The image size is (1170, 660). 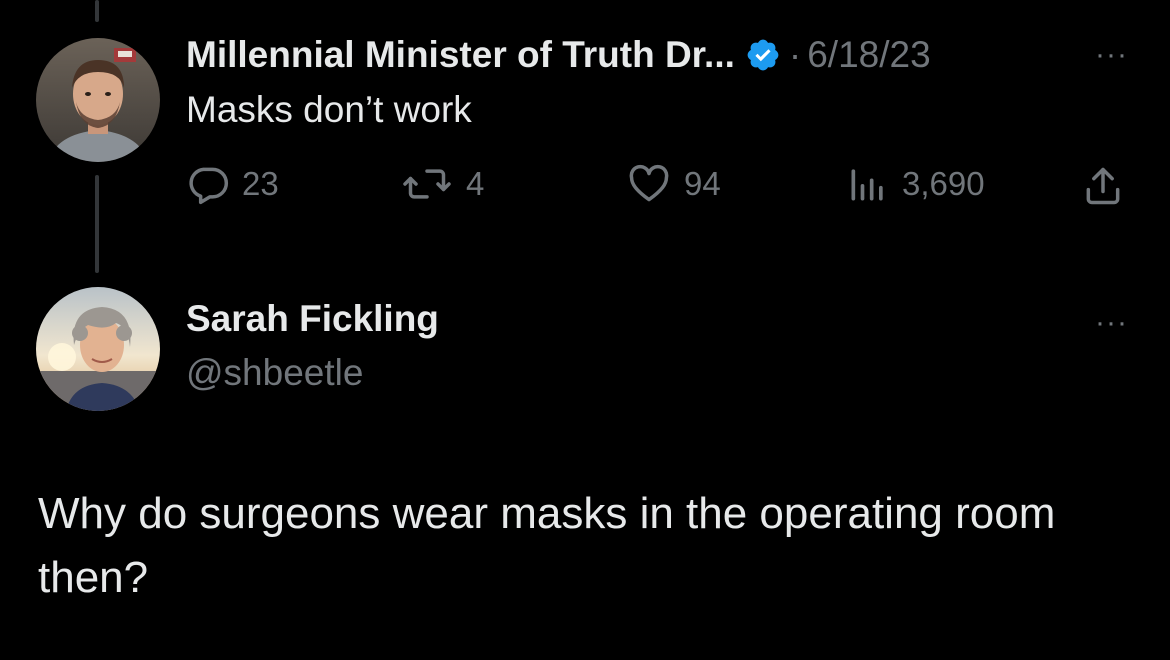 I want to click on user-handle: @shbeetle, so click(x=274, y=373).